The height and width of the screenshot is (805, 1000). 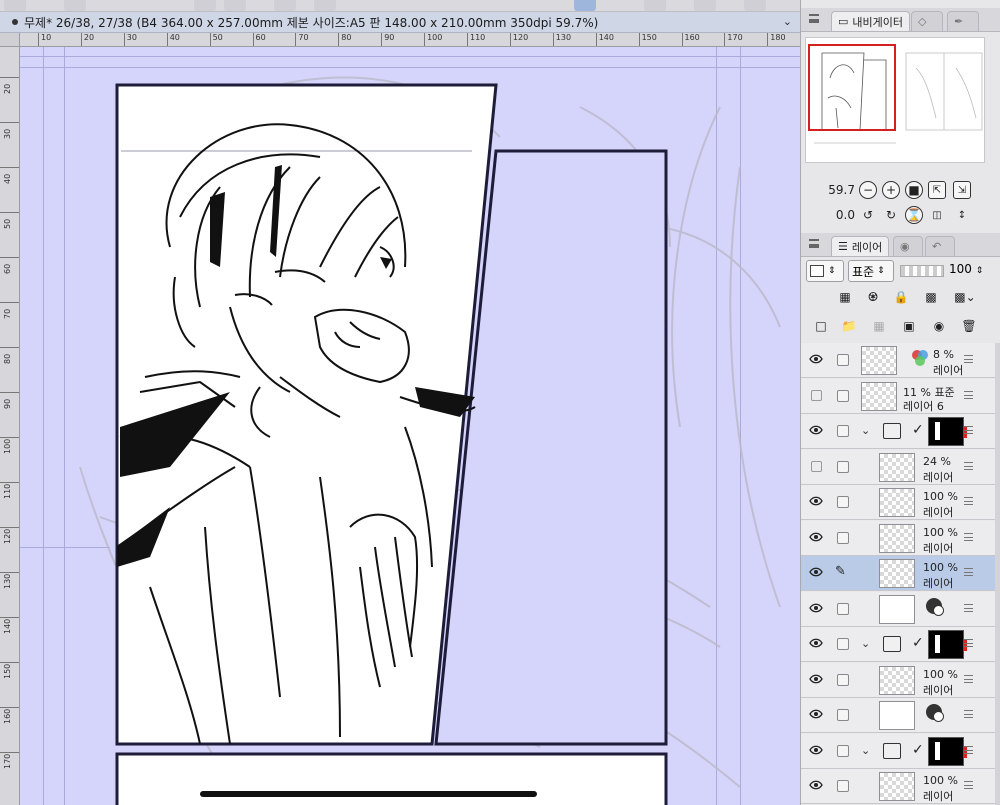 What do you see at coordinates (845, 297) in the screenshot?
I see `clip-icon: ▦` at bounding box center [845, 297].